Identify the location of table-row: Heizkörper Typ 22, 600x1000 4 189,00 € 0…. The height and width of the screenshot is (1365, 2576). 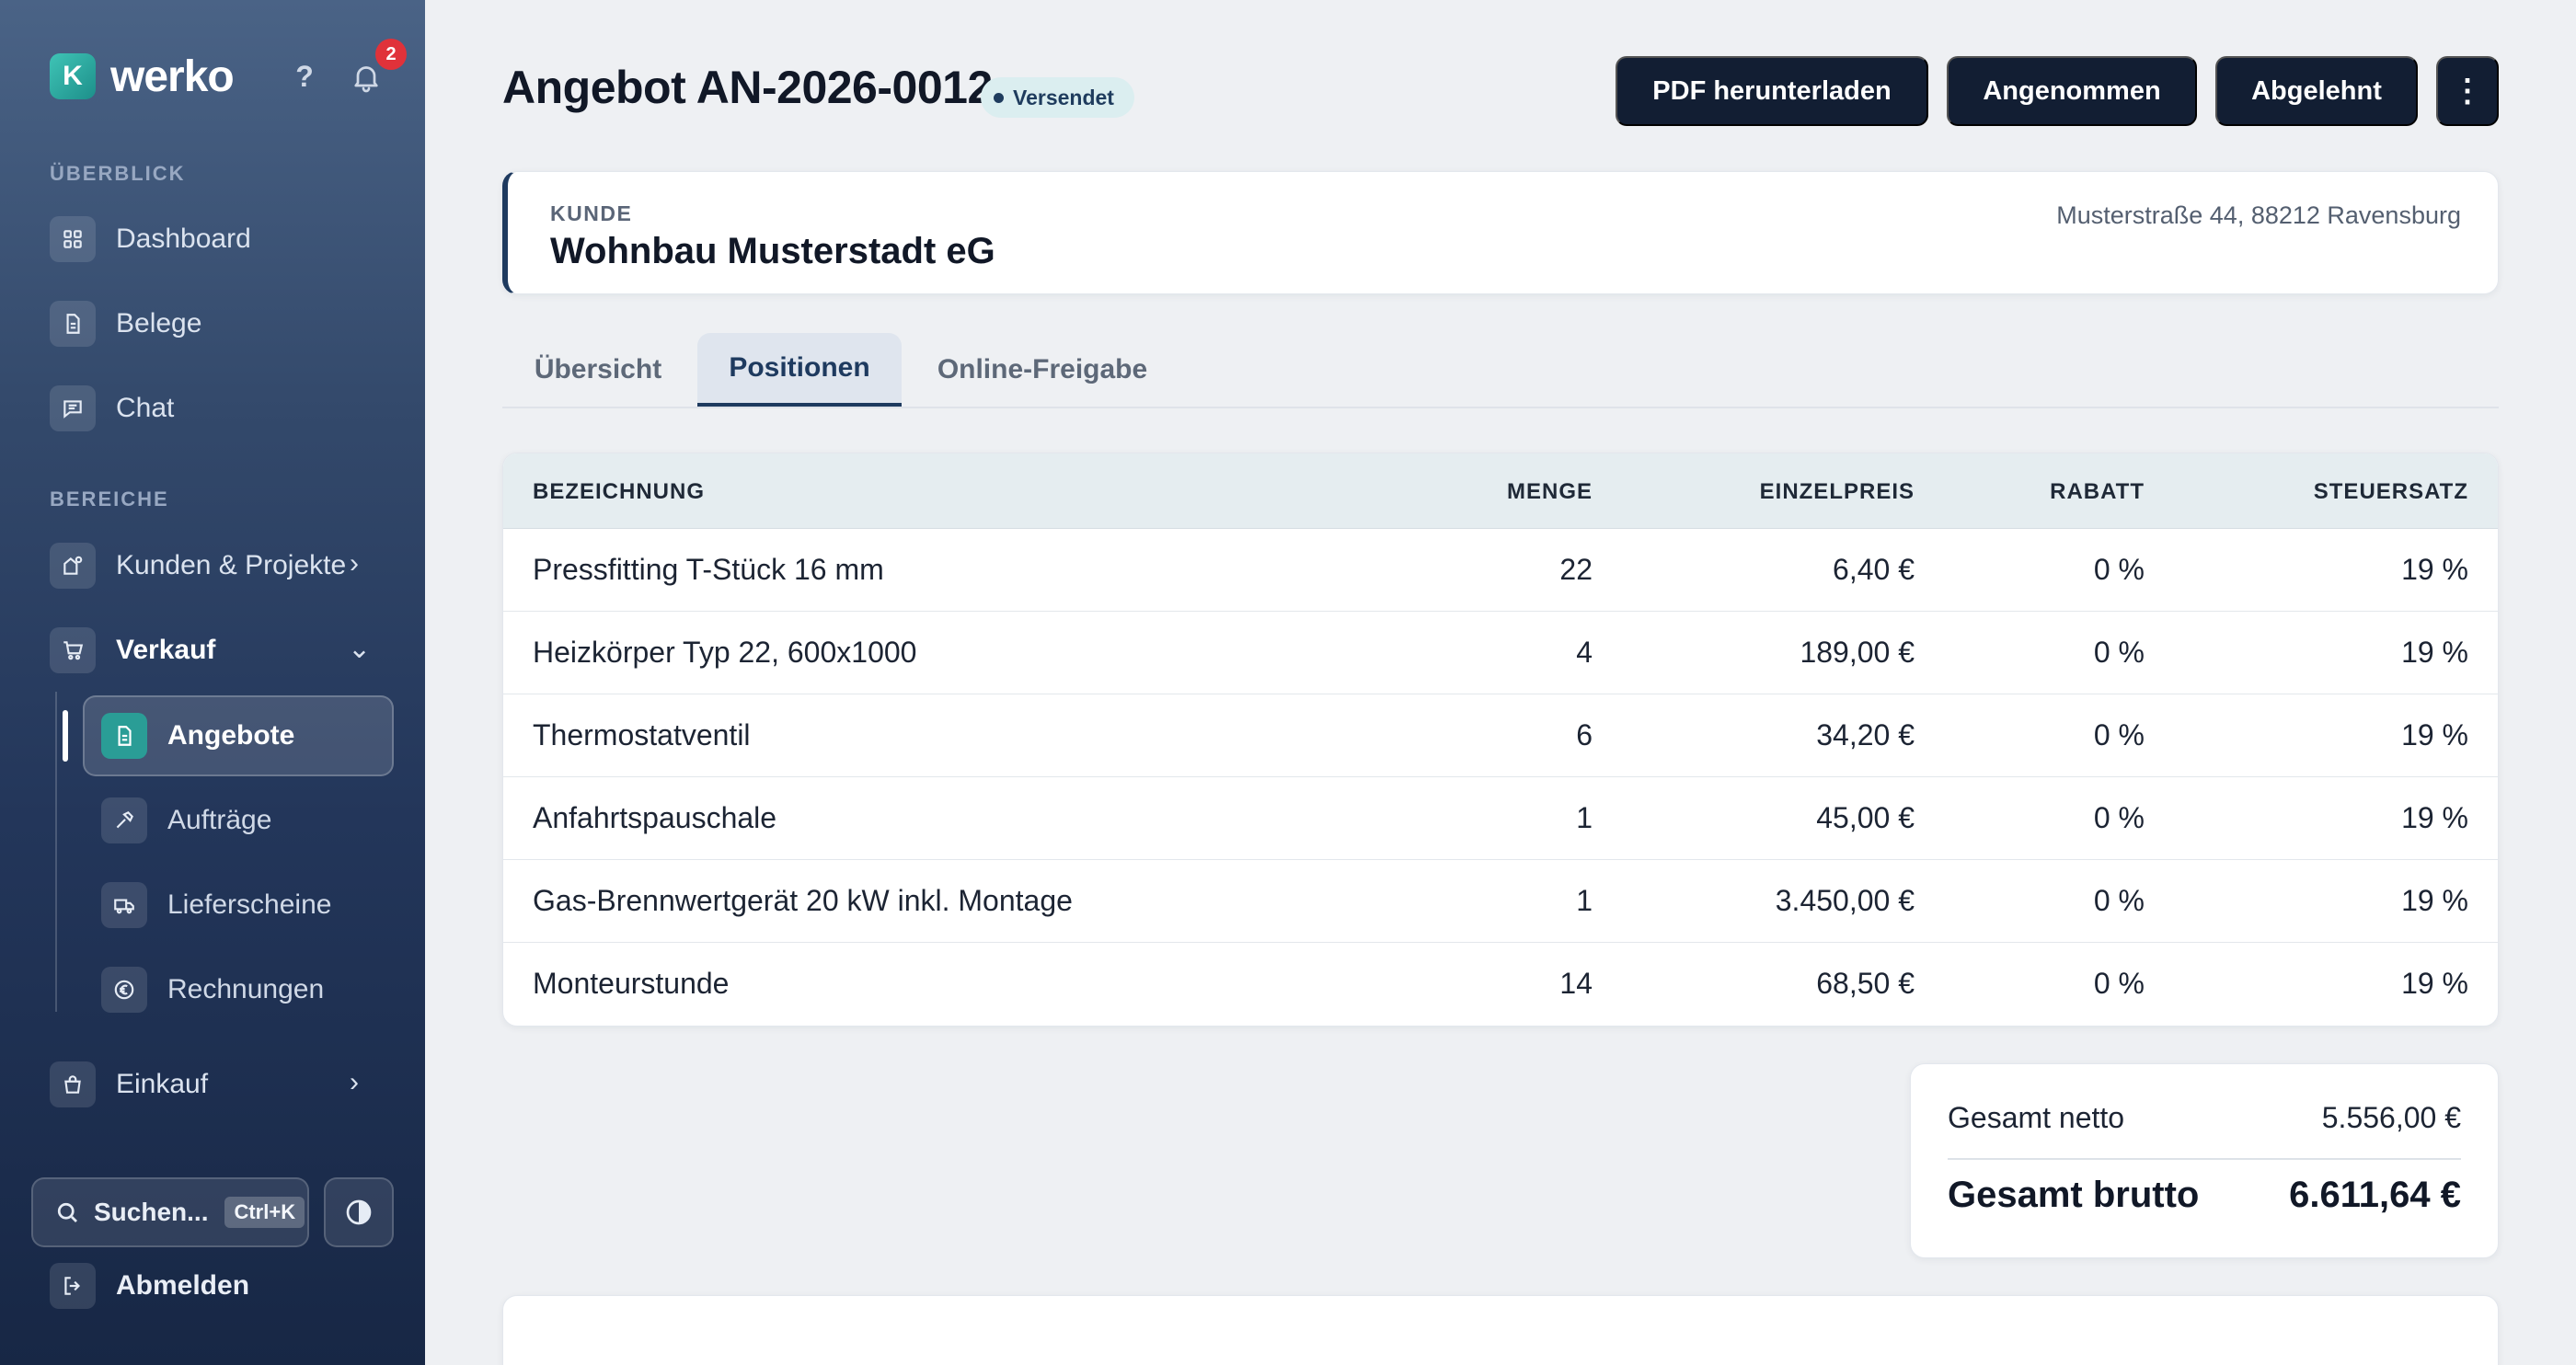
(1500, 653).